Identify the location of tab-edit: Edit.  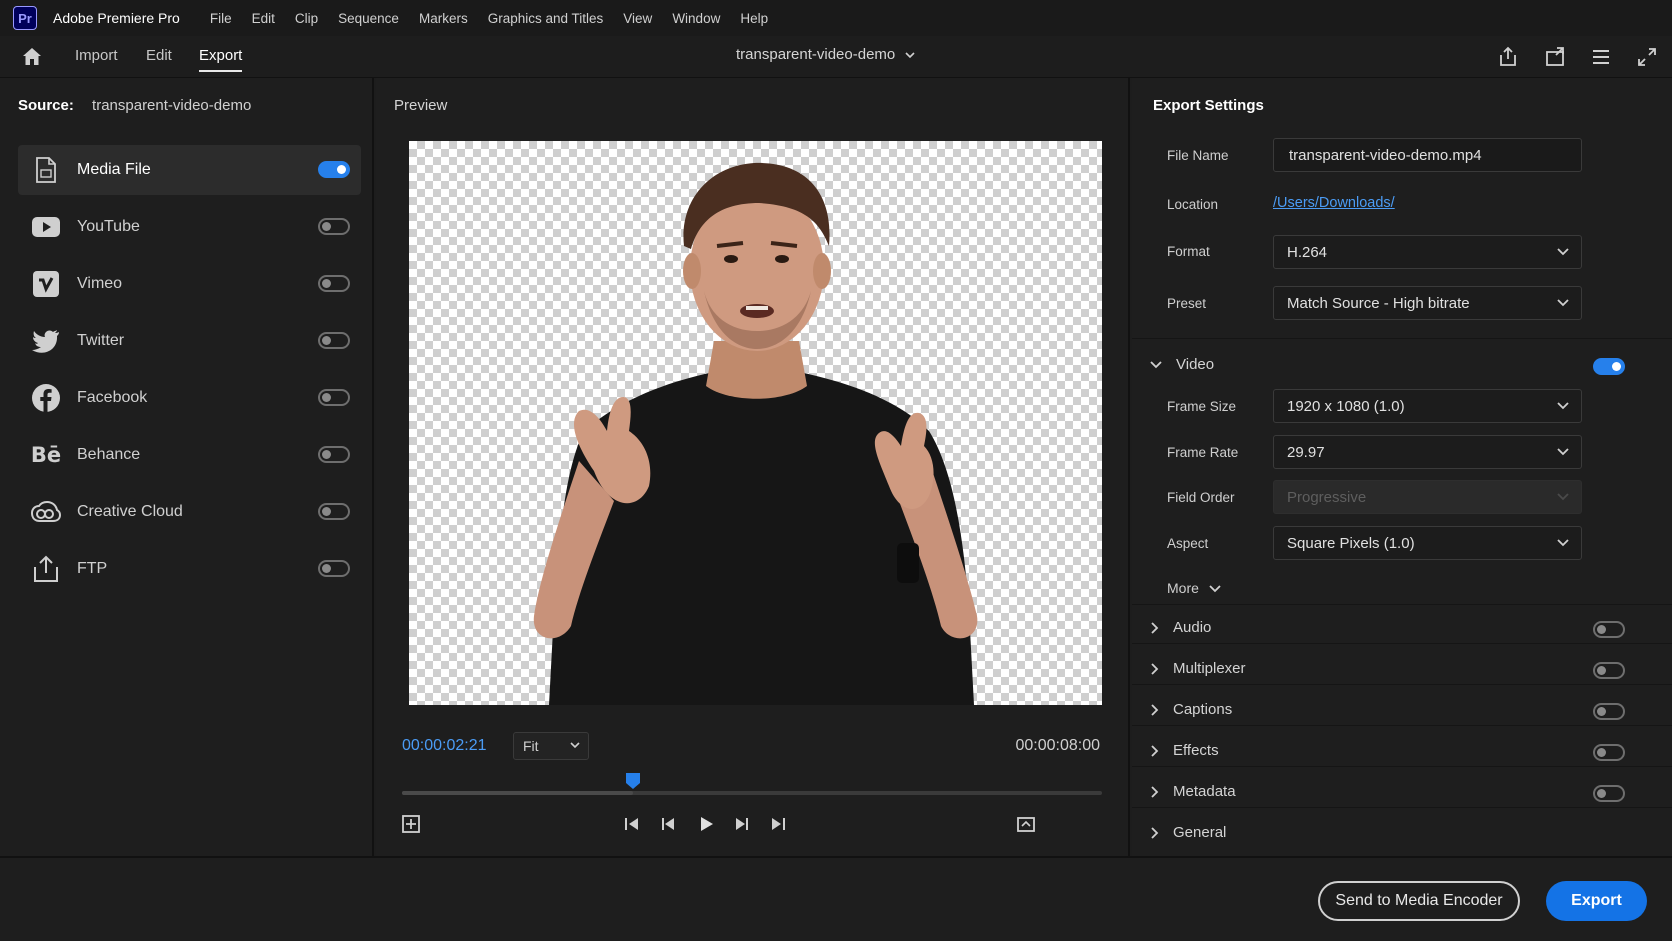
(159, 55).